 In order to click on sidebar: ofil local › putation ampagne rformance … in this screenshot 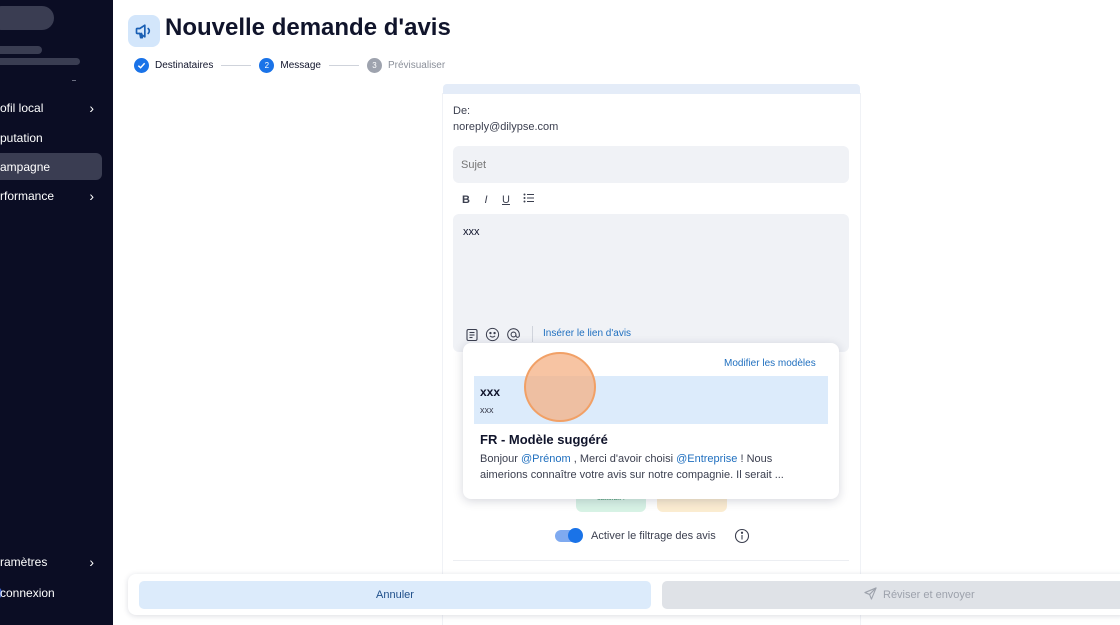, I will do `click(56, 312)`.